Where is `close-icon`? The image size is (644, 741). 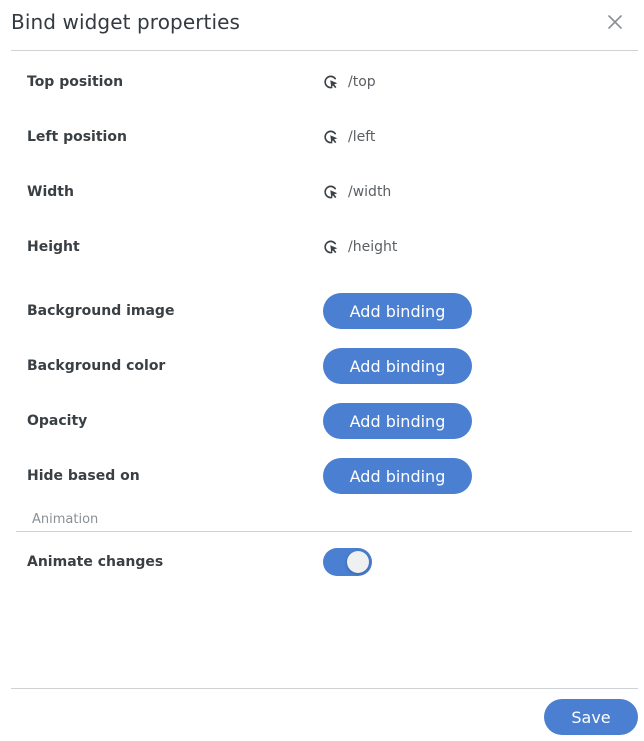 close-icon is located at coordinates (615, 22).